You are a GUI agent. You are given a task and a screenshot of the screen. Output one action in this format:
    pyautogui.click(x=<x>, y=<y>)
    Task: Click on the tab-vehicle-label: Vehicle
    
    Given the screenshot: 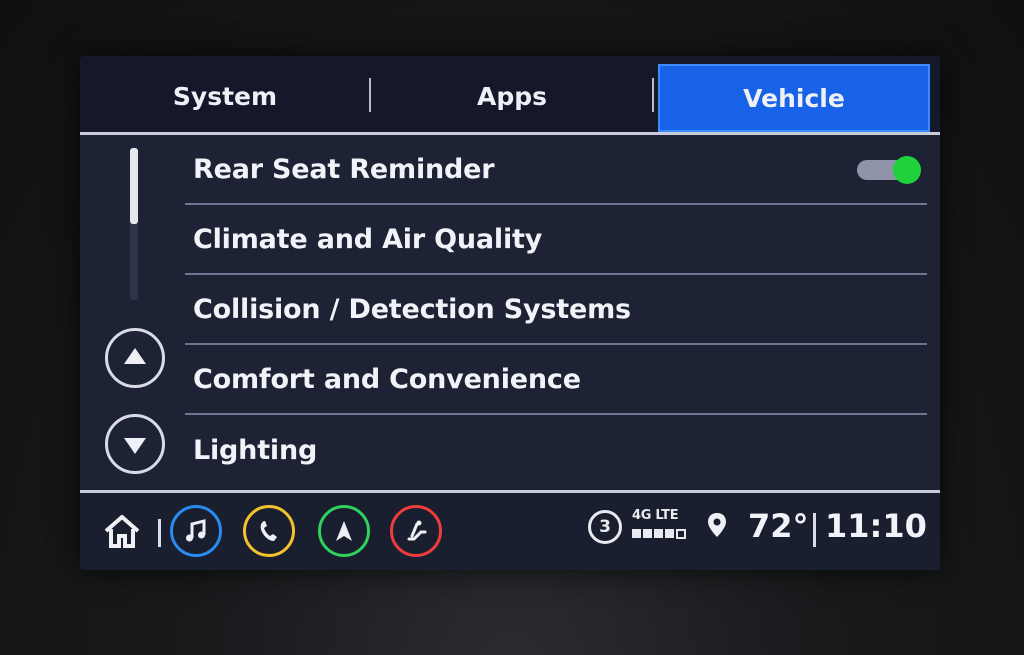 What is the action you would take?
    pyautogui.click(x=794, y=98)
    